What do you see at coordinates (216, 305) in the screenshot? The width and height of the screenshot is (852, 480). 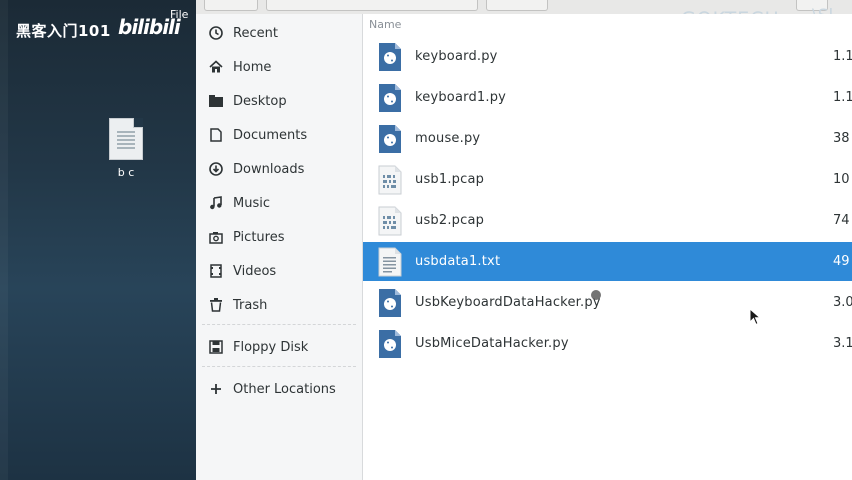 I see `trash-icon` at bounding box center [216, 305].